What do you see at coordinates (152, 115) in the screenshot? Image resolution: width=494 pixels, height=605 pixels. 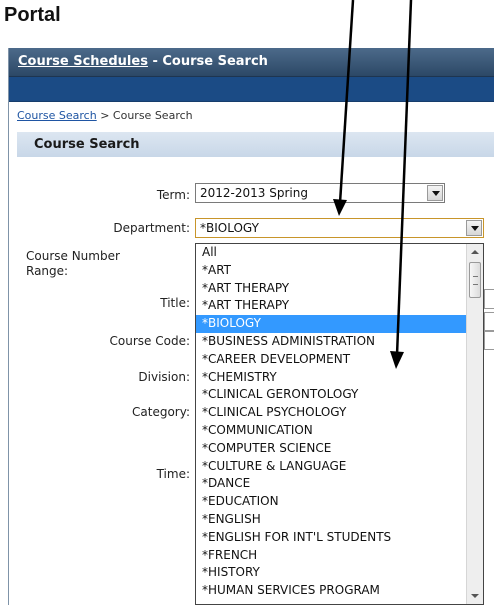 I see `breadcrumb-current: Course Search` at bounding box center [152, 115].